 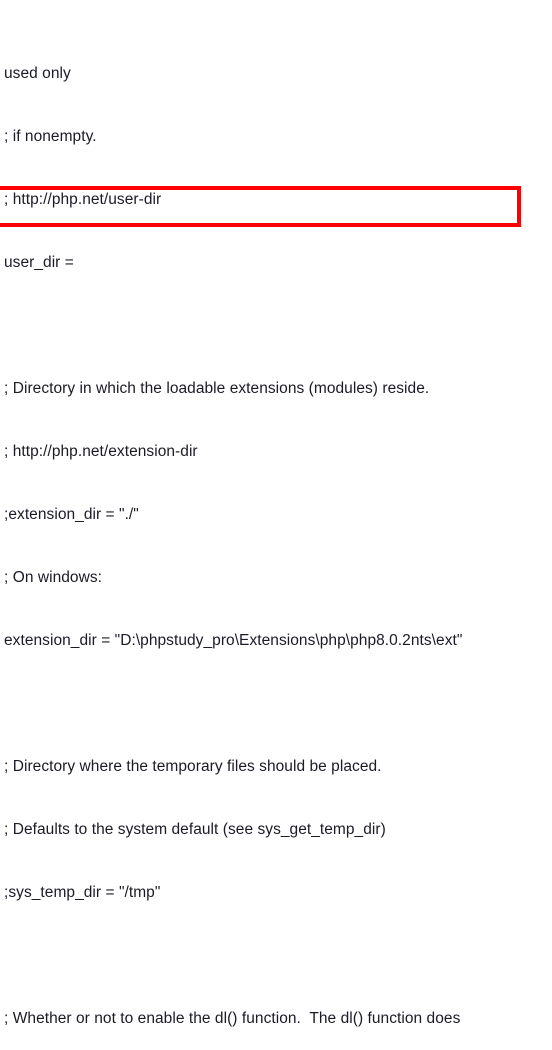 What do you see at coordinates (82, 892) in the screenshot?
I see `ini-line: ;sys_temp_dir = "/tmp"` at bounding box center [82, 892].